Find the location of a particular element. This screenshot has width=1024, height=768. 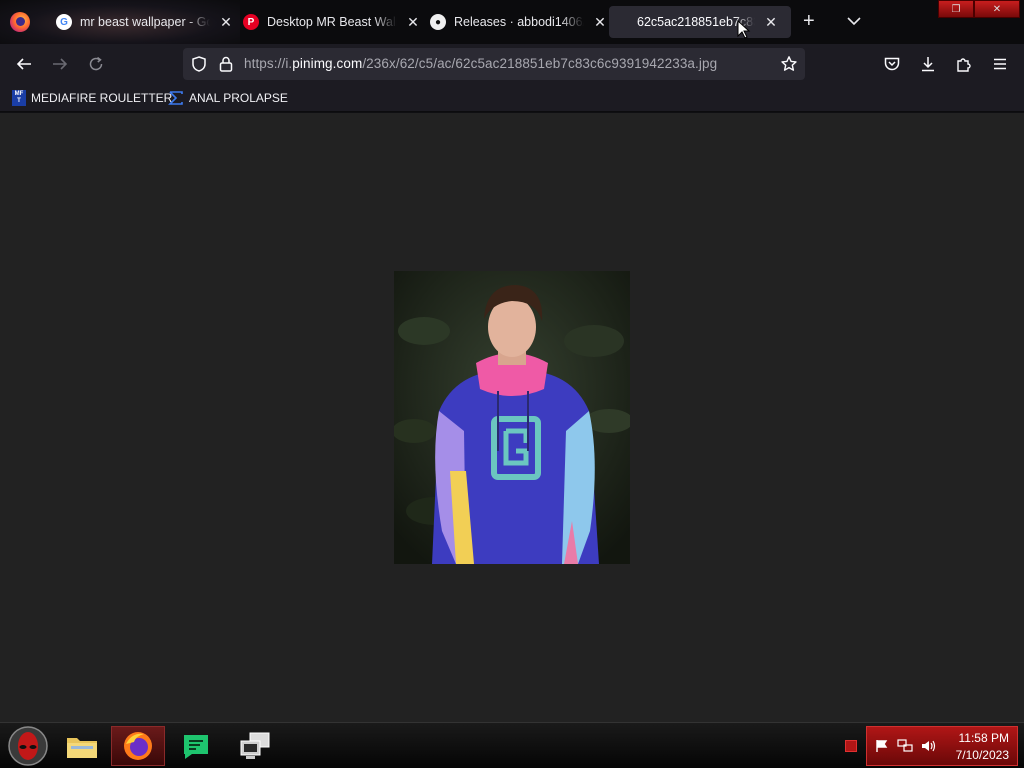

pocket-button is located at coordinates (892, 64).